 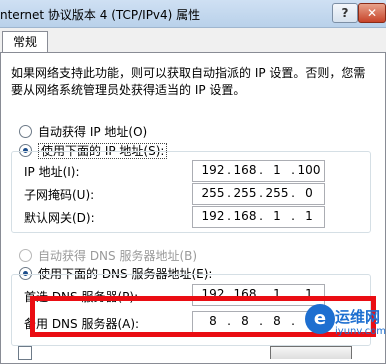 What do you see at coordinates (193, 40) in the screenshot?
I see `tab-strip: 常规` at bounding box center [193, 40].